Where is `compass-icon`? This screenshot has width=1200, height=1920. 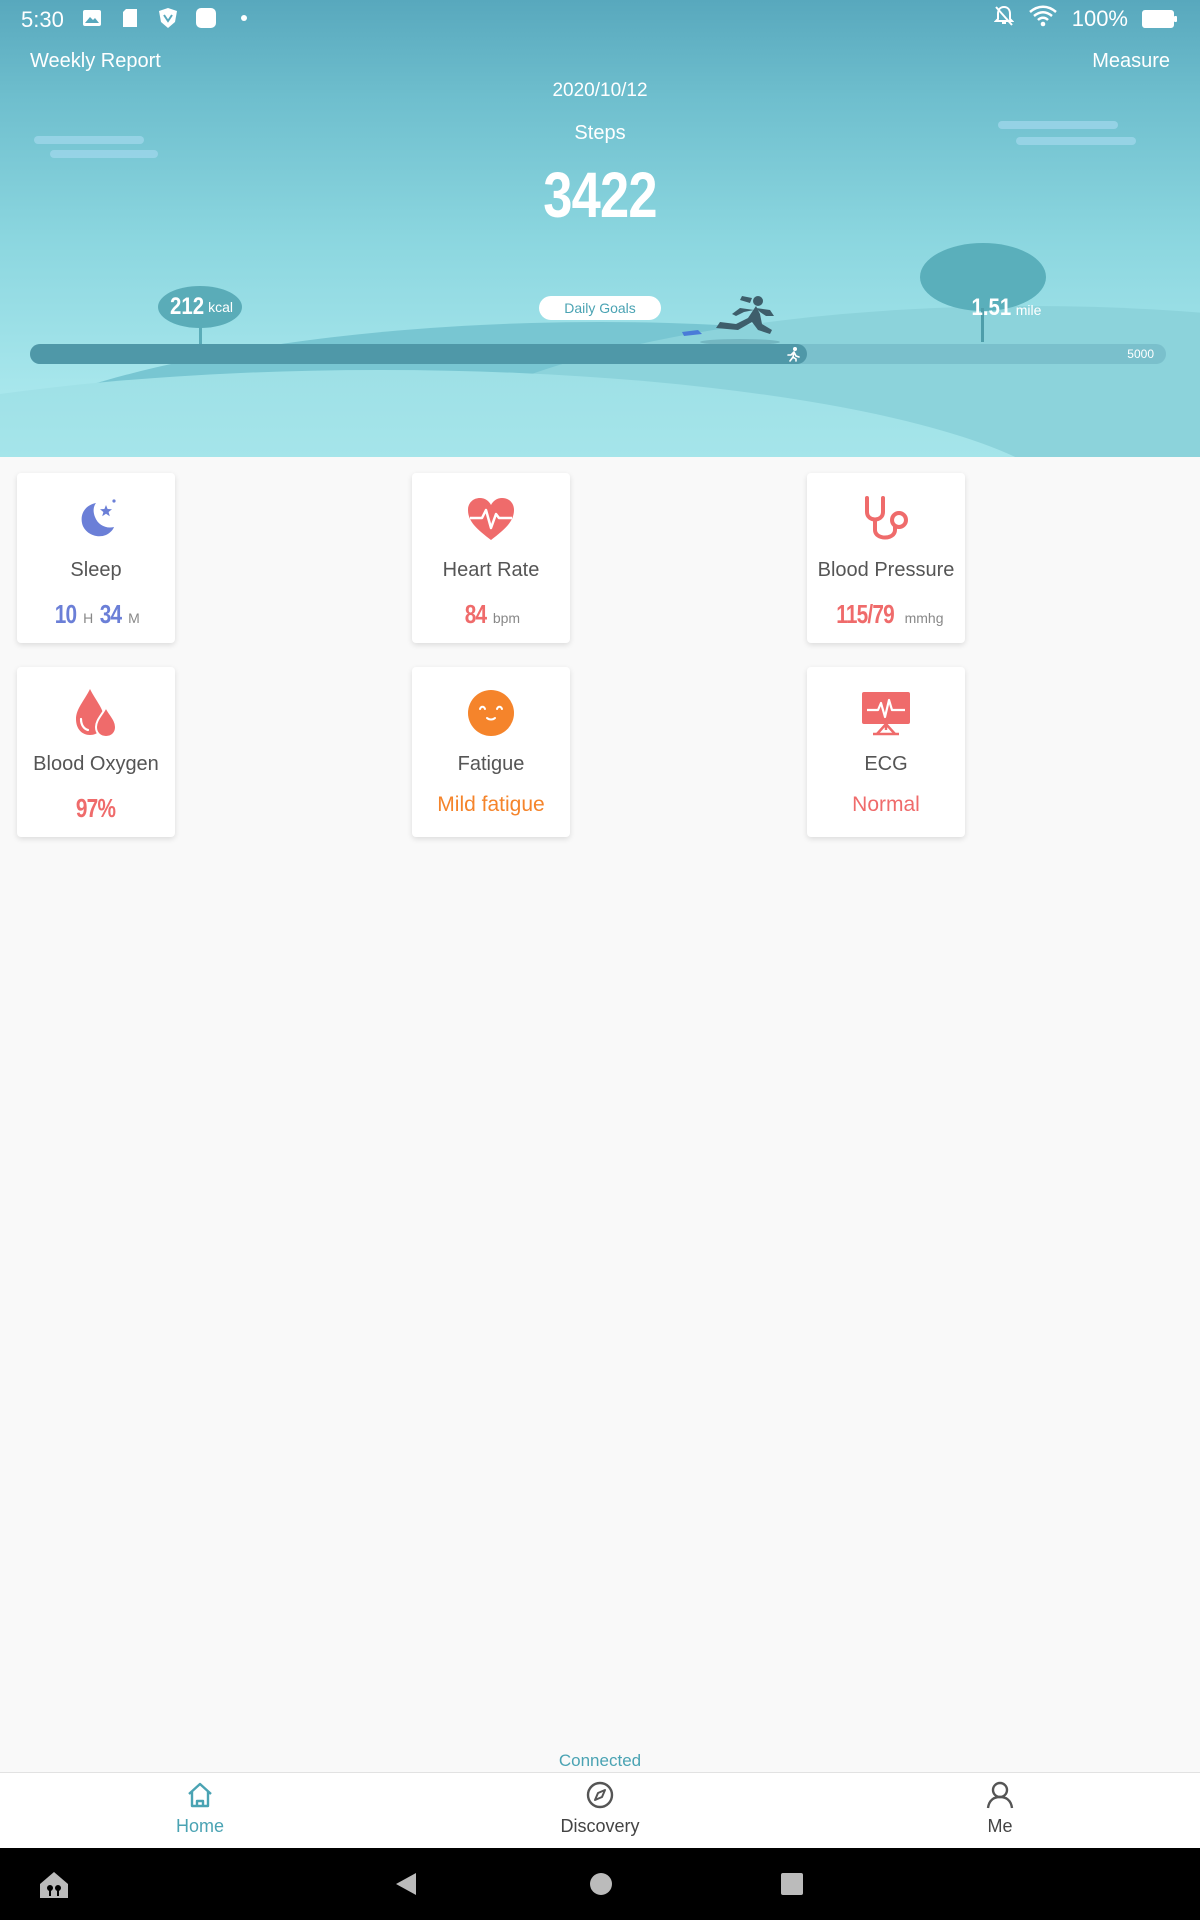 compass-icon is located at coordinates (600, 1795).